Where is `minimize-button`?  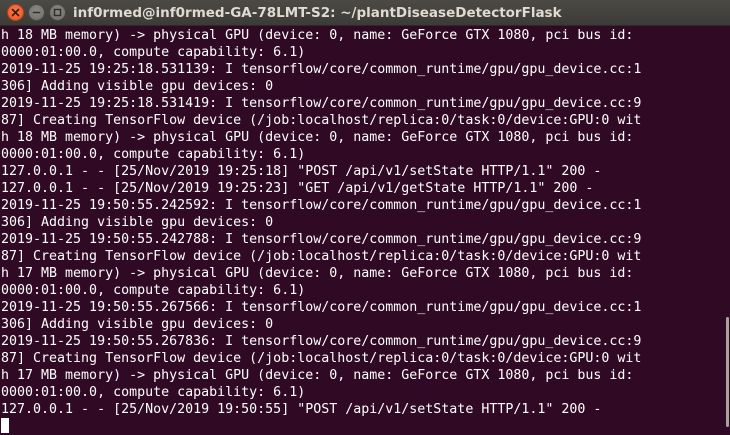
minimize-button is located at coordinates (36, 12).